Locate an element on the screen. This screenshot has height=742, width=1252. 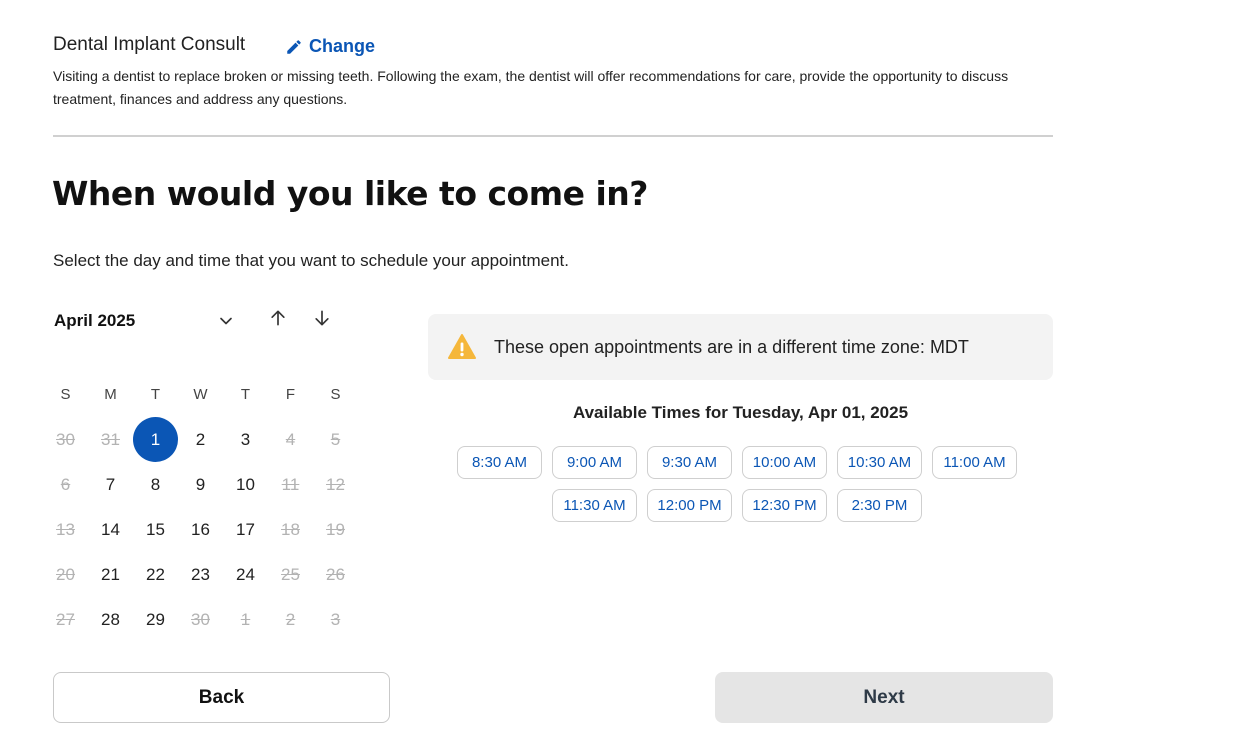
next-month-button is located at coordinates (322, 318).